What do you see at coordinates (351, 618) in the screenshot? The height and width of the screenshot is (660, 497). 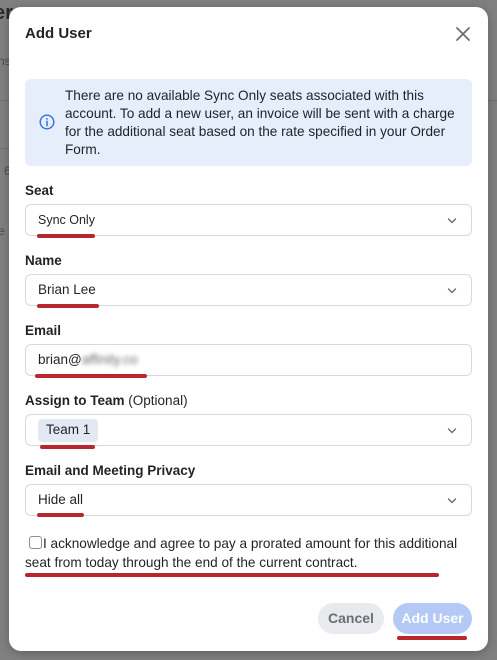 I see `cancel-button: Cancel` at bounding box center [351, 618].